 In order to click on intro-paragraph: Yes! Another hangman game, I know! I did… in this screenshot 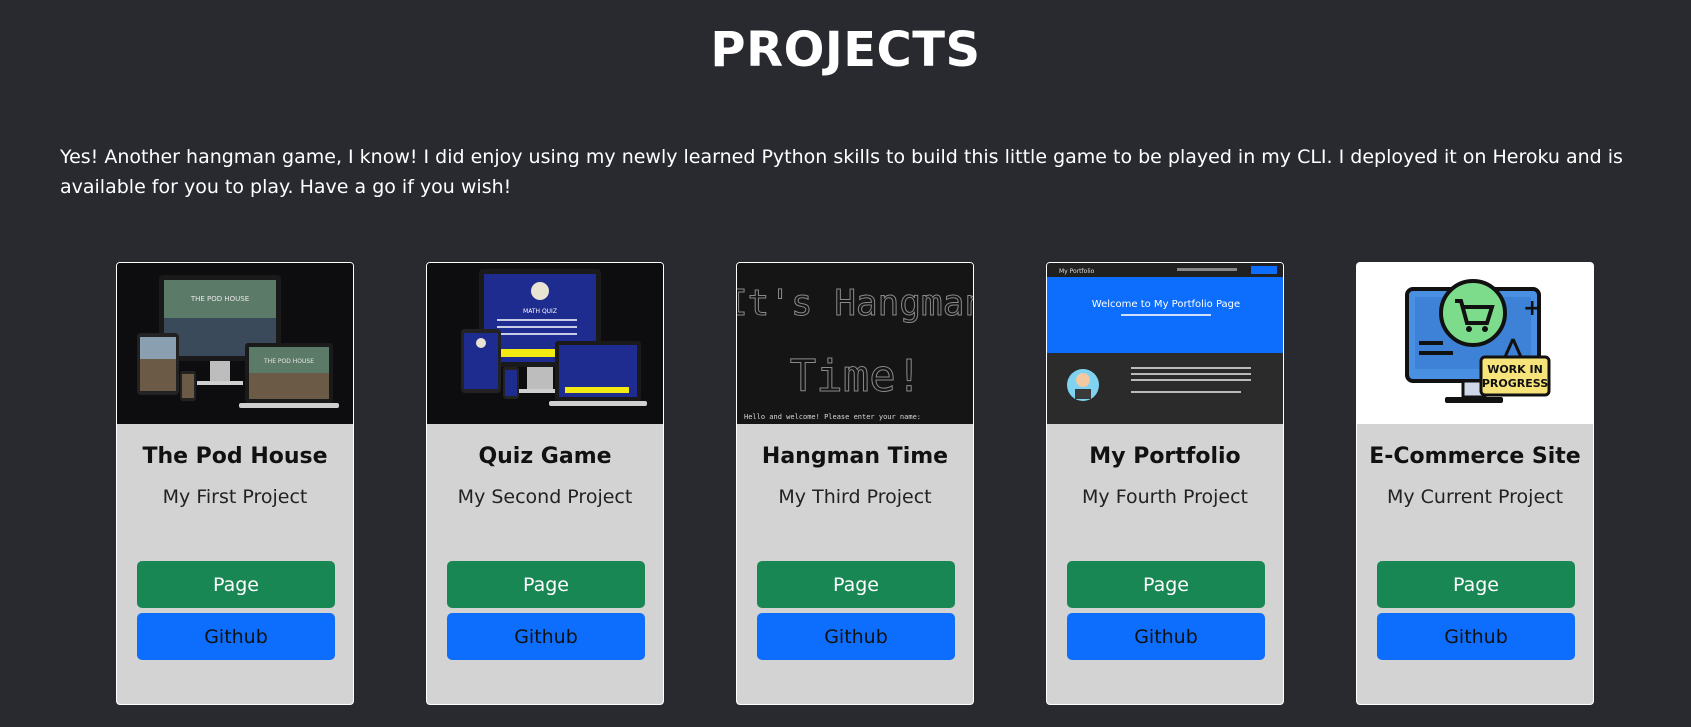, I will do `click(841, 172)`.